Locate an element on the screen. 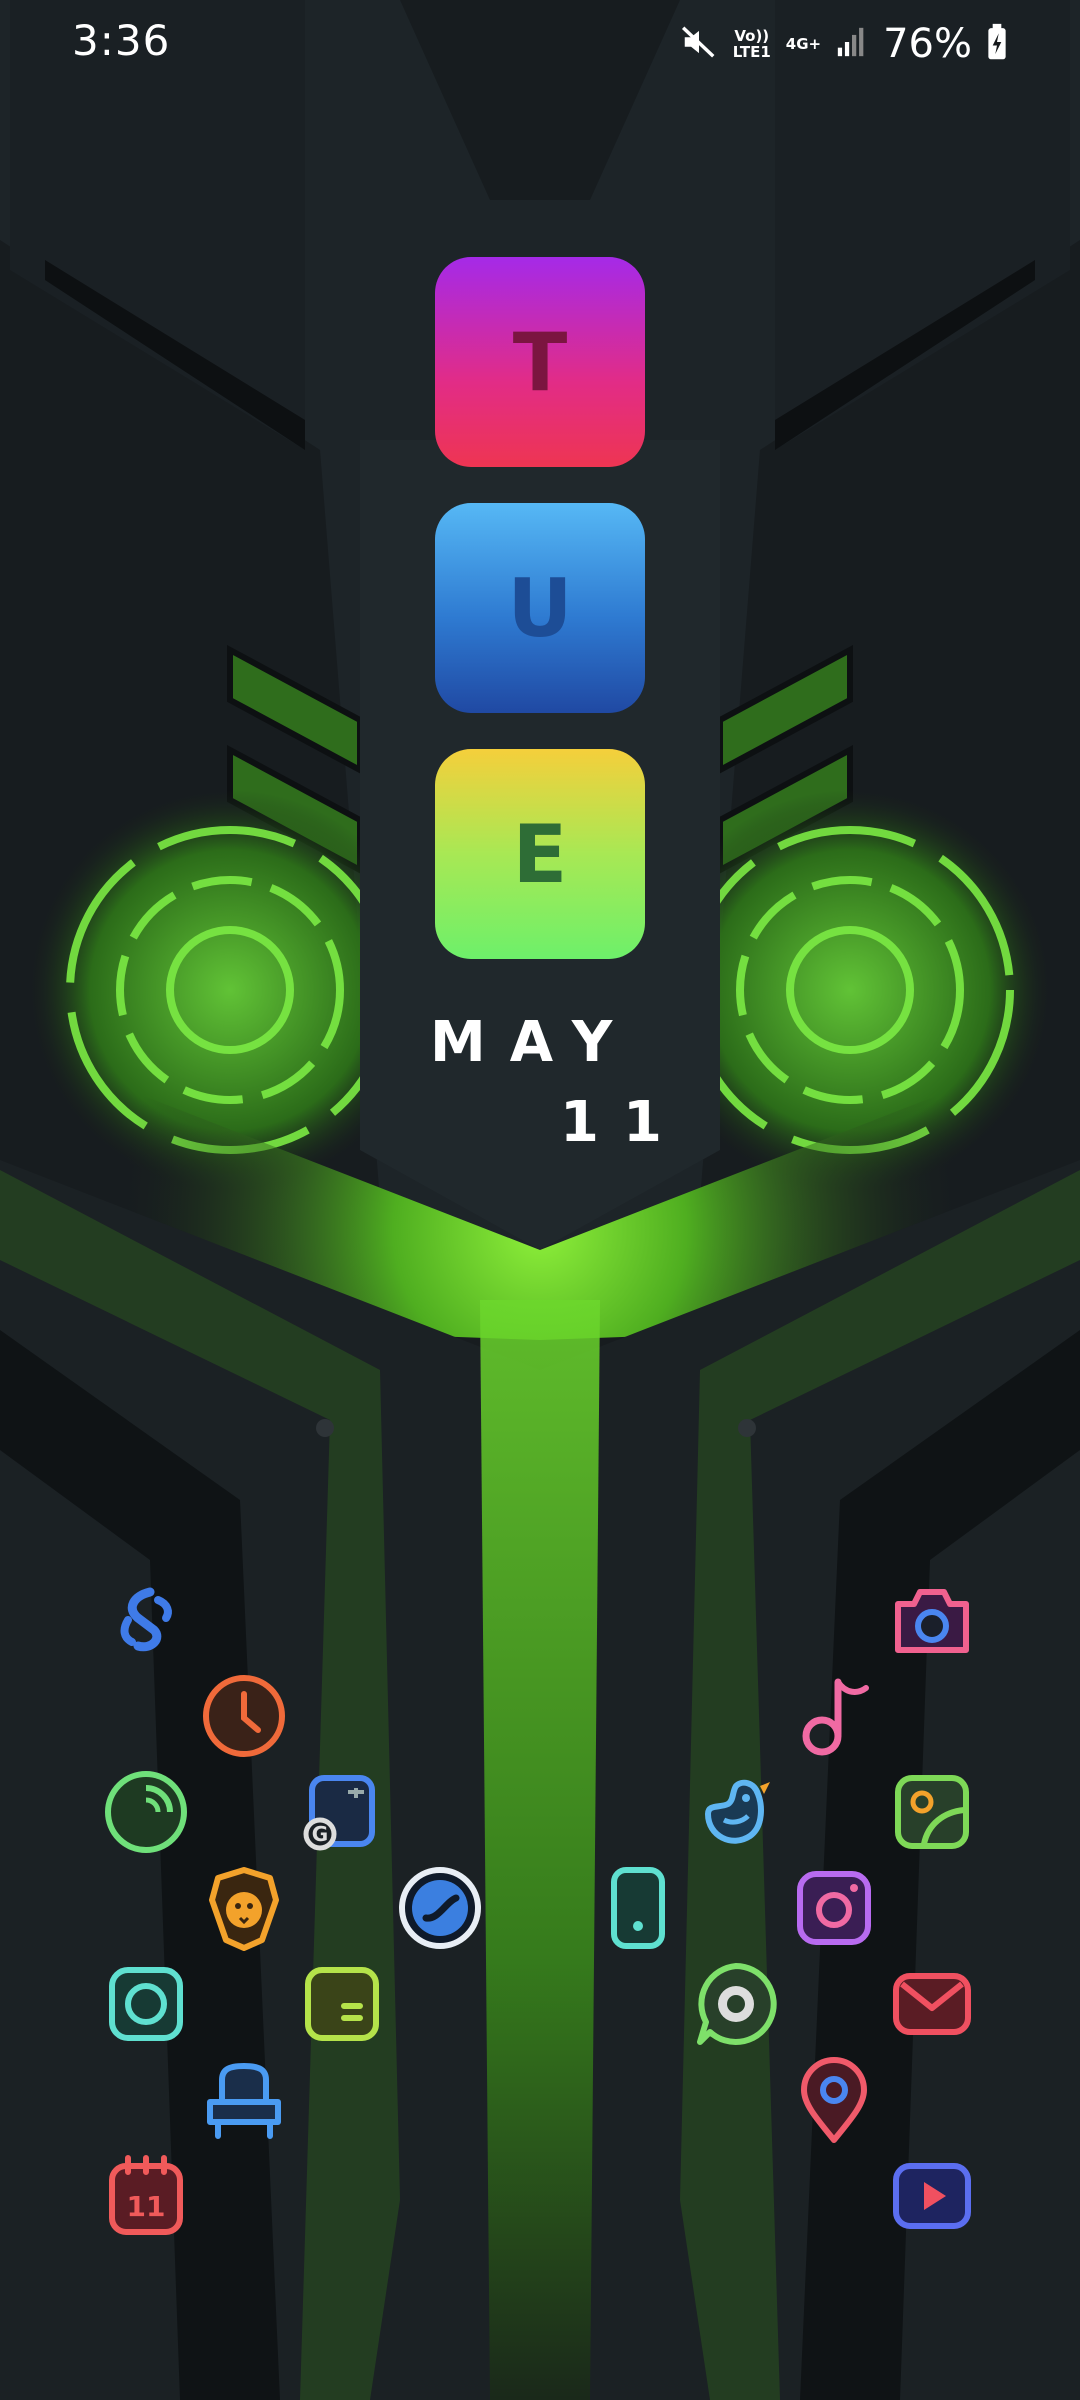  app-maps is located at coordinates (834, 2100).